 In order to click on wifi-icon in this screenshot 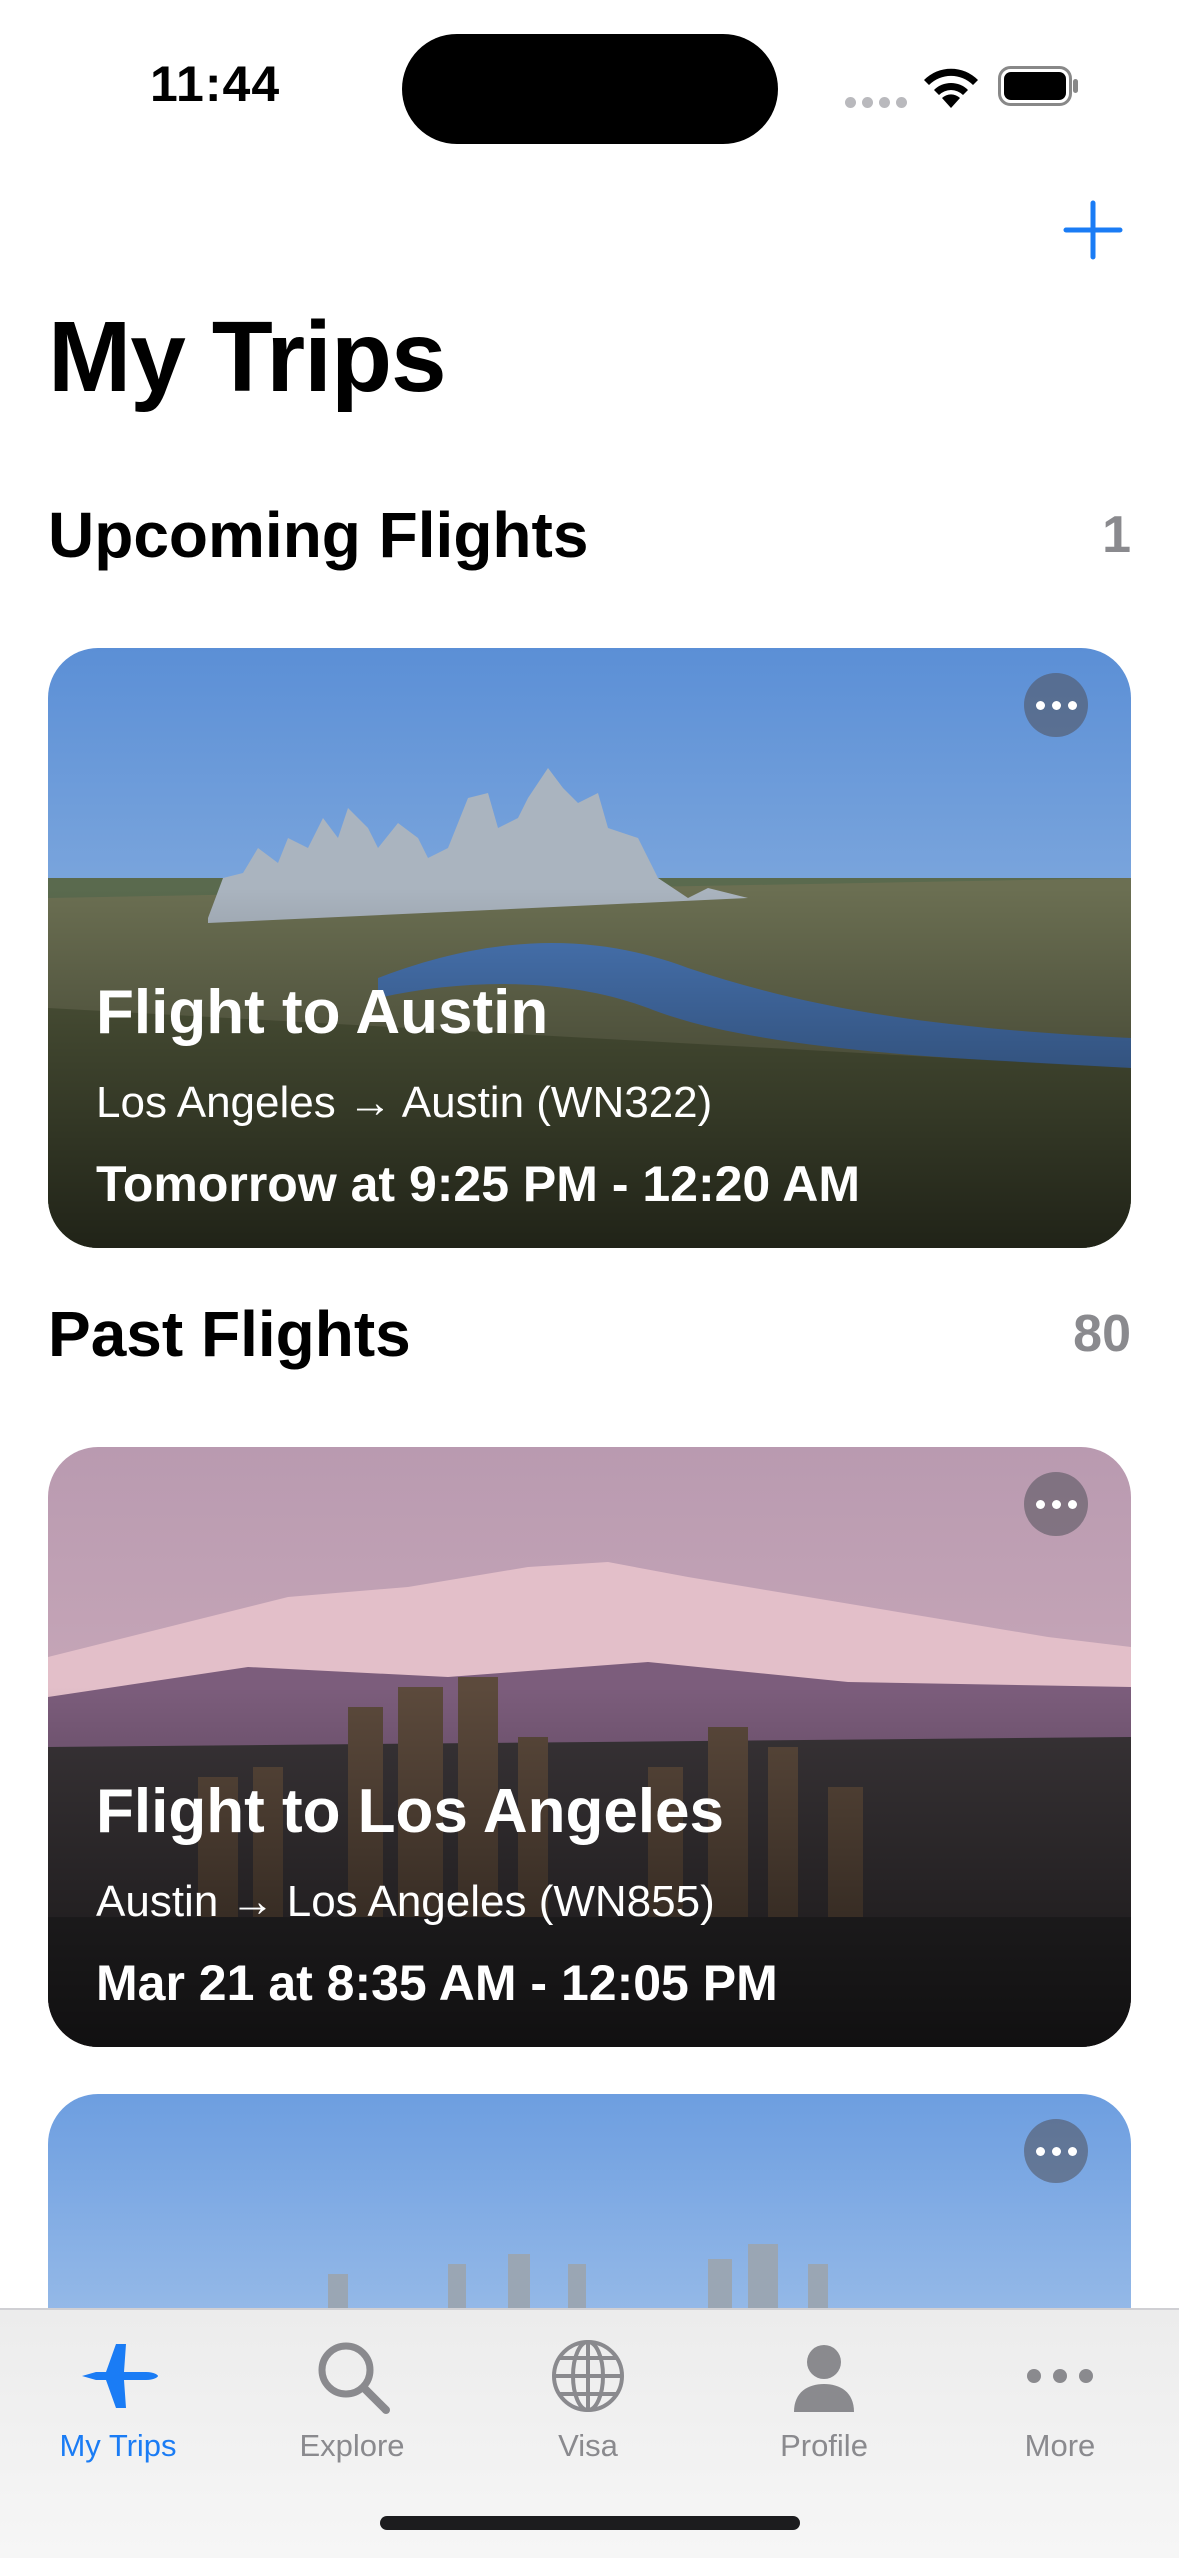, I will do `click(951, 88)`.